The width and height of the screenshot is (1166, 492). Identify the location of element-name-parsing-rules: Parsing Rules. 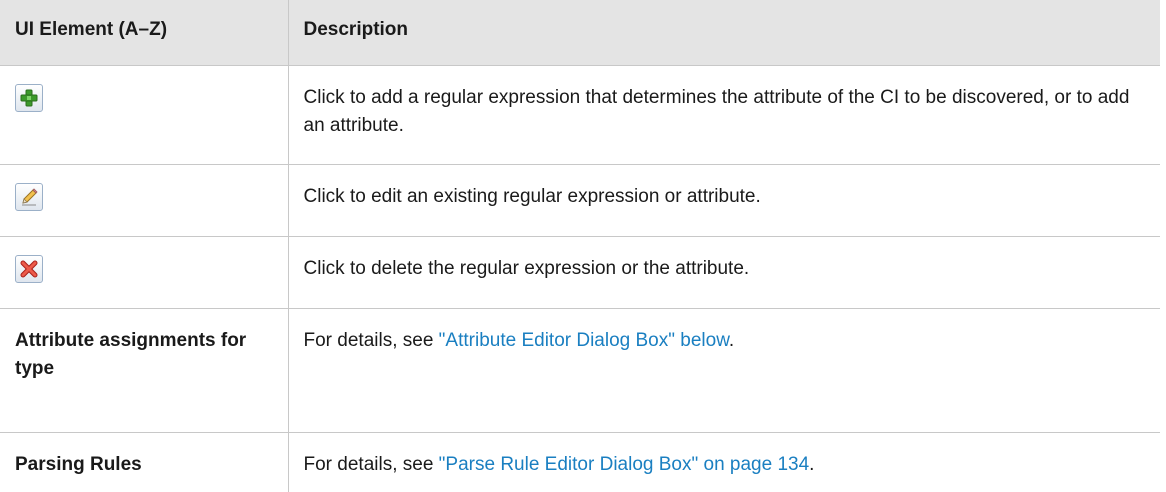
(144, 461).